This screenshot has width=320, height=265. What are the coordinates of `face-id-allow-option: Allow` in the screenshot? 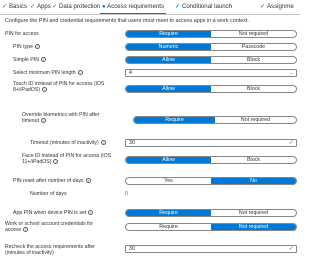 It's located at (168, 160).